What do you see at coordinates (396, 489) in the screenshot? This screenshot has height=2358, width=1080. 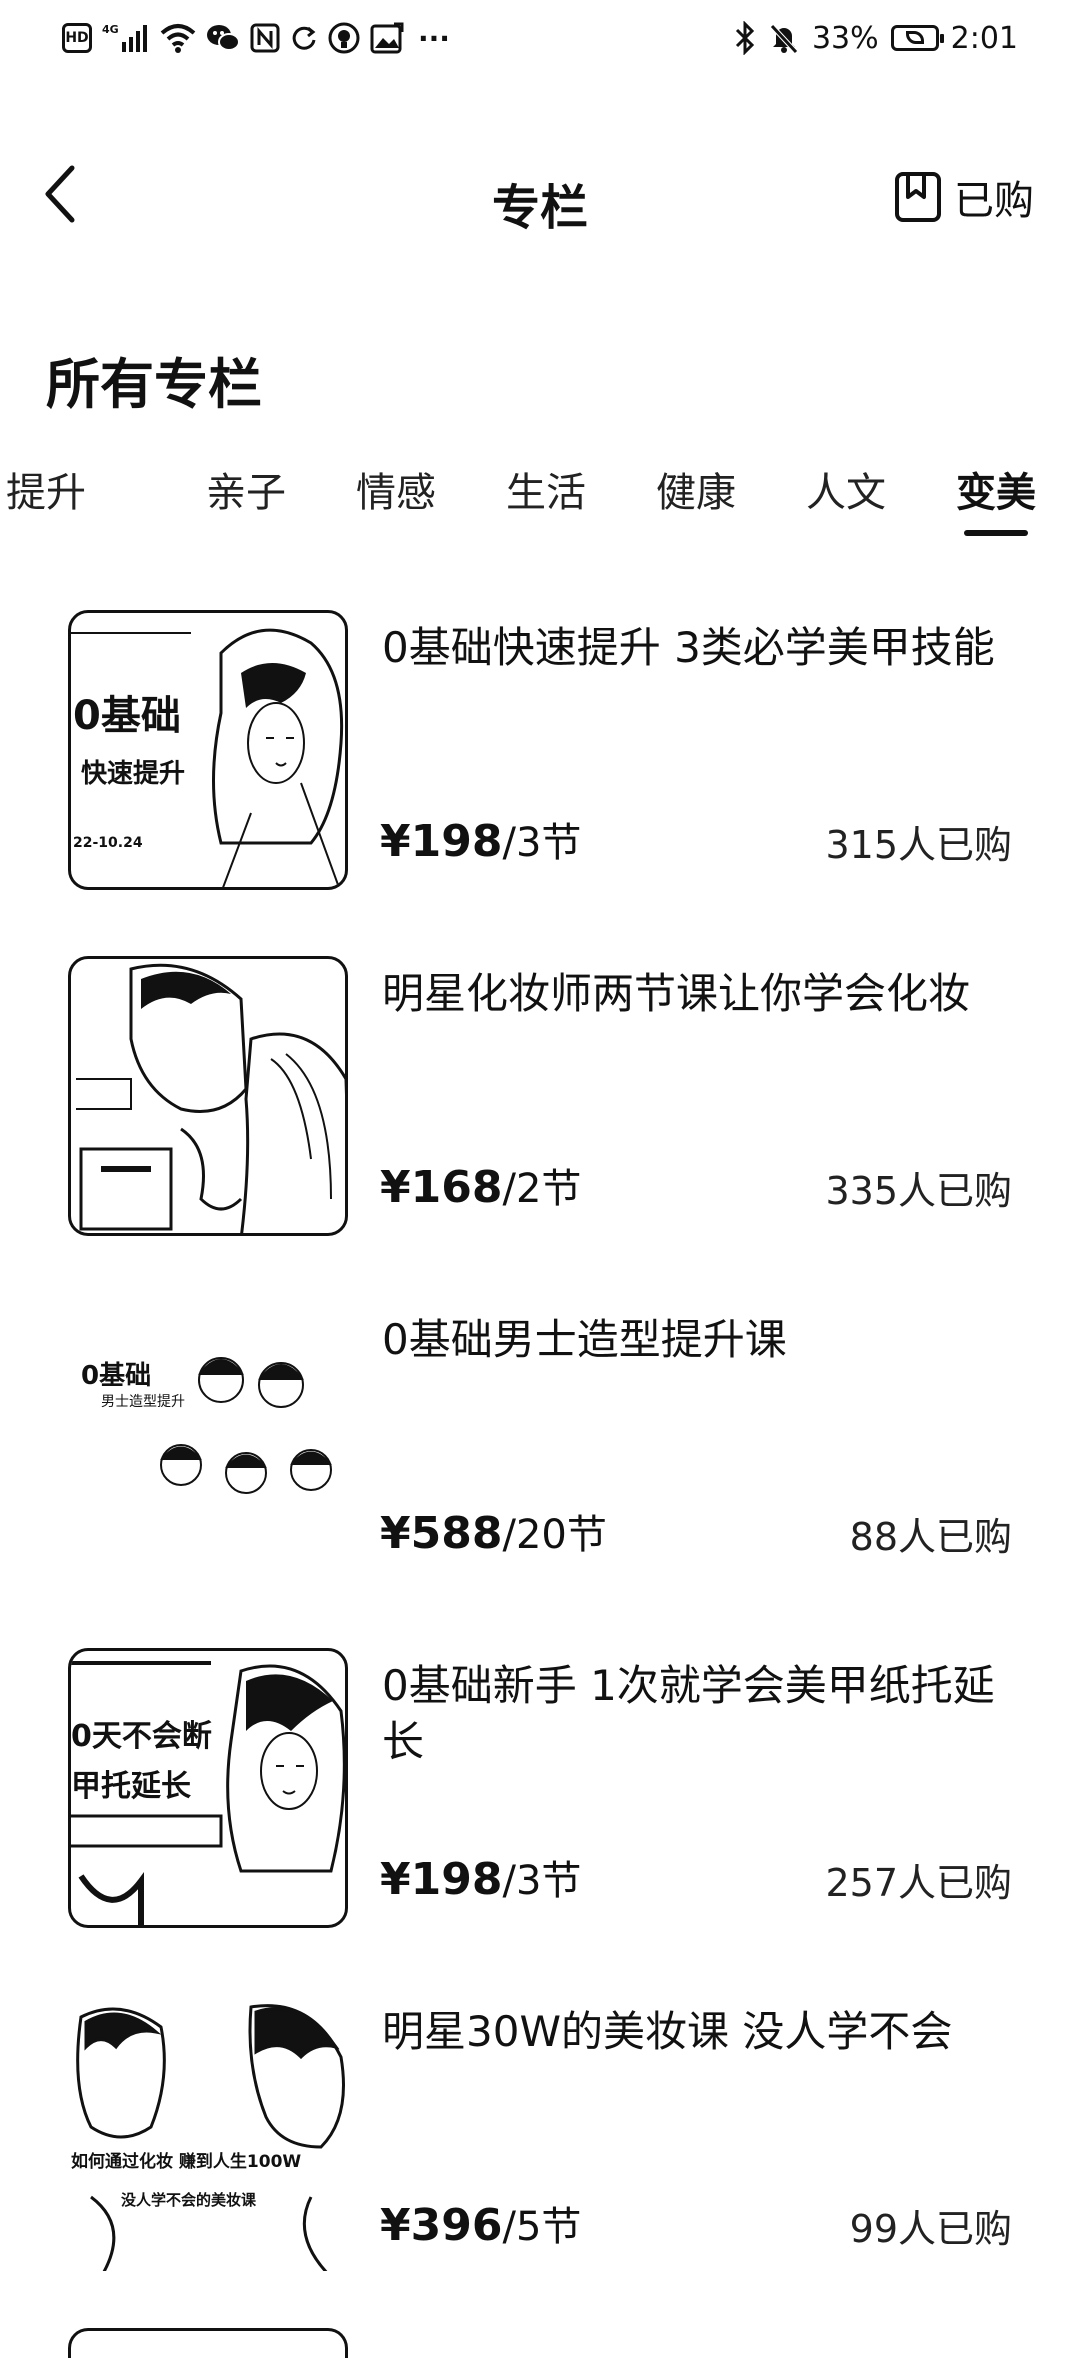 I see `tab-qinggan: 情感` at bounding box center [396, 489].